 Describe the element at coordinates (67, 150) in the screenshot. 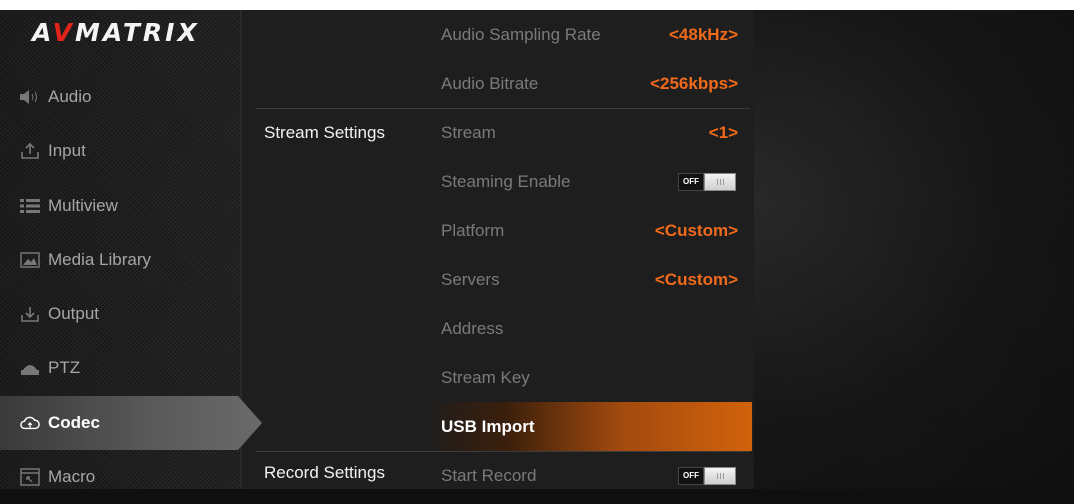

I see `sidebar-item-label: Input` at that location.